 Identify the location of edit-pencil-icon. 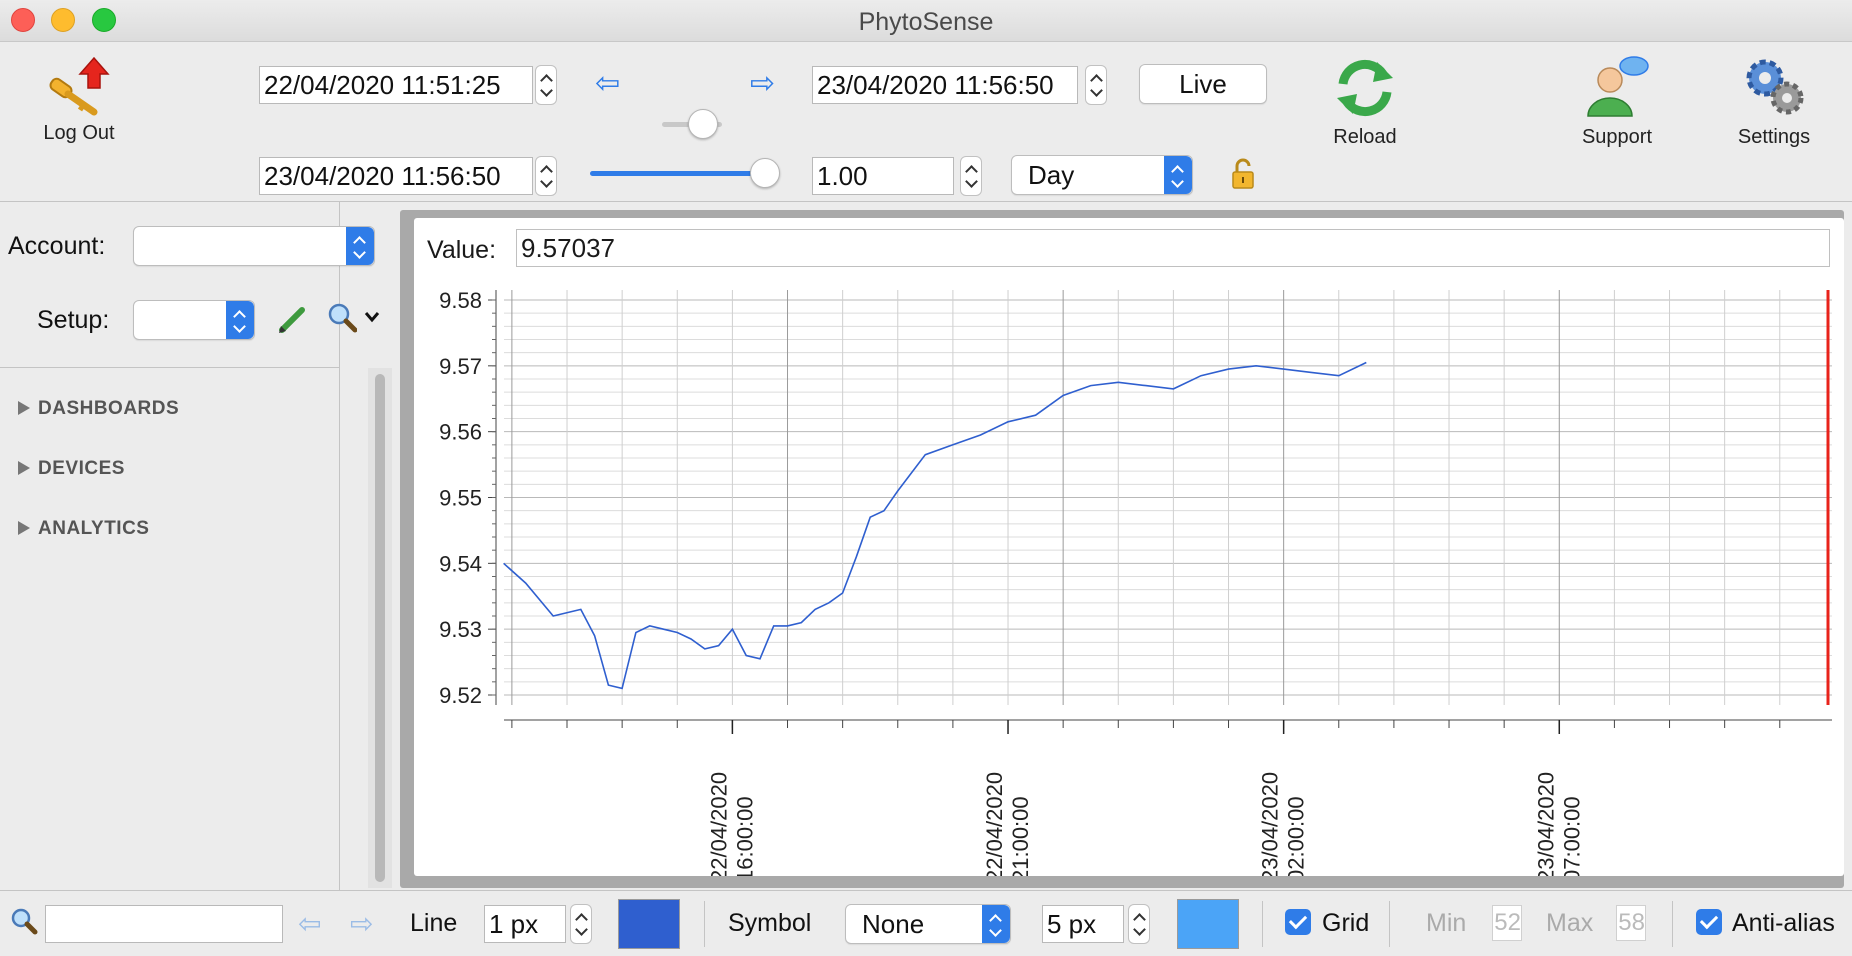
(292, 320).